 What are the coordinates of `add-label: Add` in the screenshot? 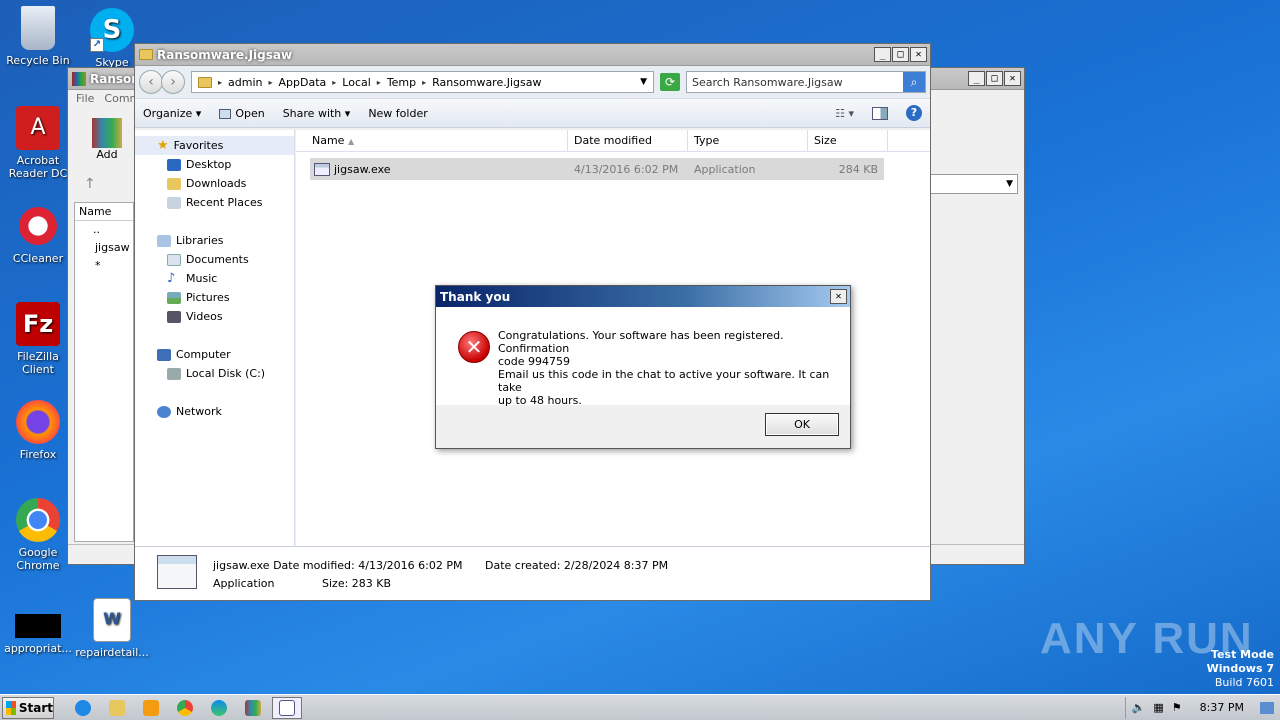 It's located at (107, 154).